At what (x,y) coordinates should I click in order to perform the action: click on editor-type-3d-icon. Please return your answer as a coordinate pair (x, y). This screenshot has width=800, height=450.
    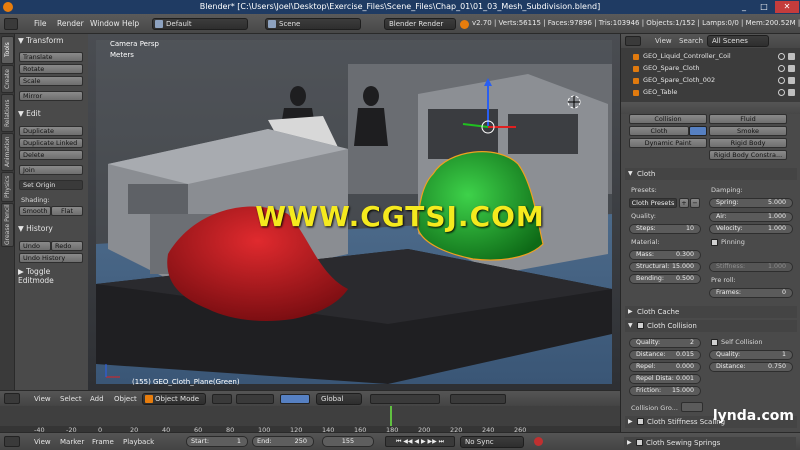
    Looking at the image, I should click on (12, 398).